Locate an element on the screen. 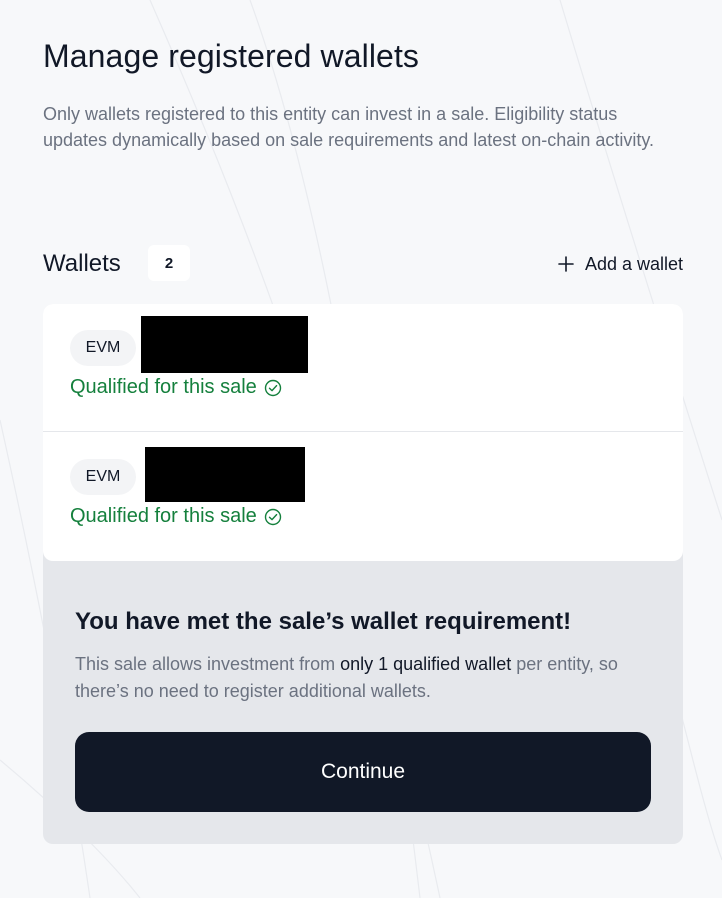 The image size is (722, 898). wallets-label: Wallets is located at coordinates (82, 263).